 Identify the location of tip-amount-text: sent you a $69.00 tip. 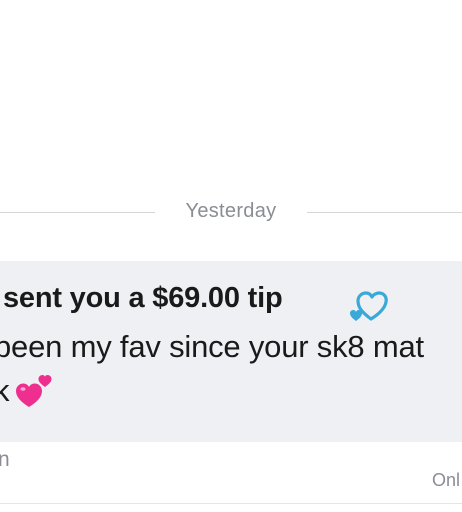
(143, 298).